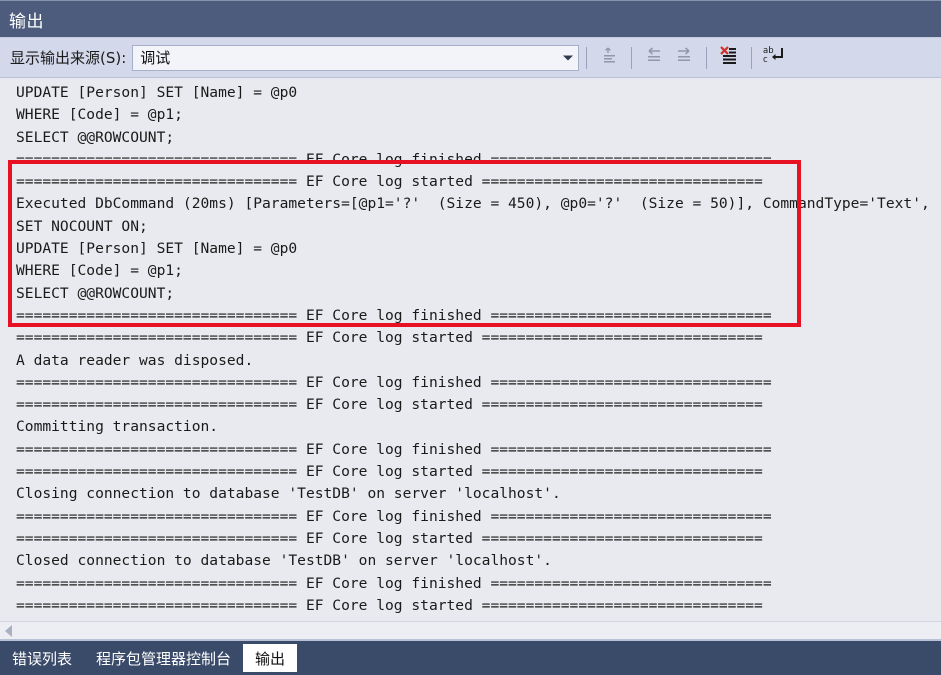 The height and width of the screenshot is (675, 941). I want to click on word-wrap-button: ab c, so click(774, 58).